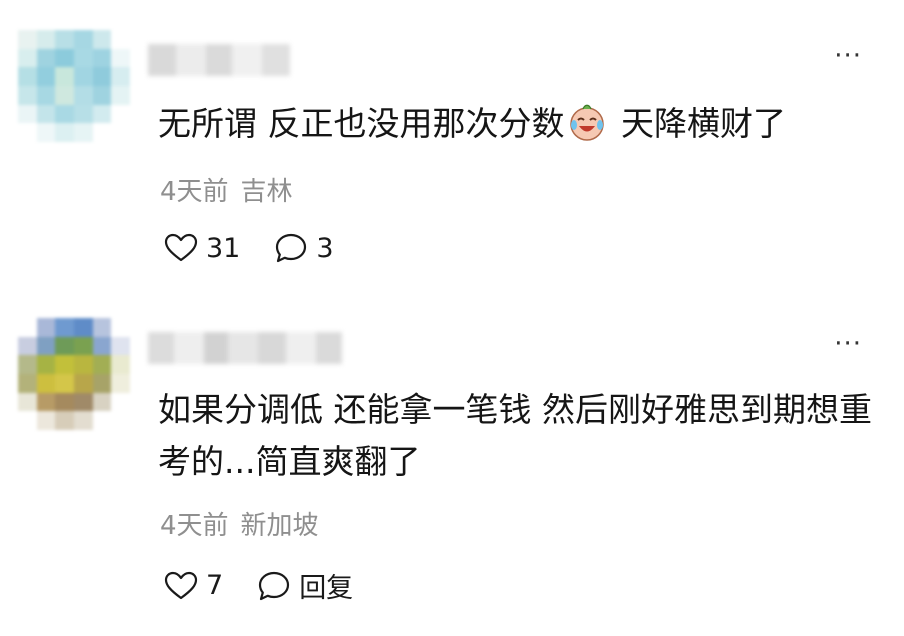  What do you see at coordinates (698, 123) in the screenshot?
I see `comment-text-part: 天降横财了` at bounding box center [698, 123].